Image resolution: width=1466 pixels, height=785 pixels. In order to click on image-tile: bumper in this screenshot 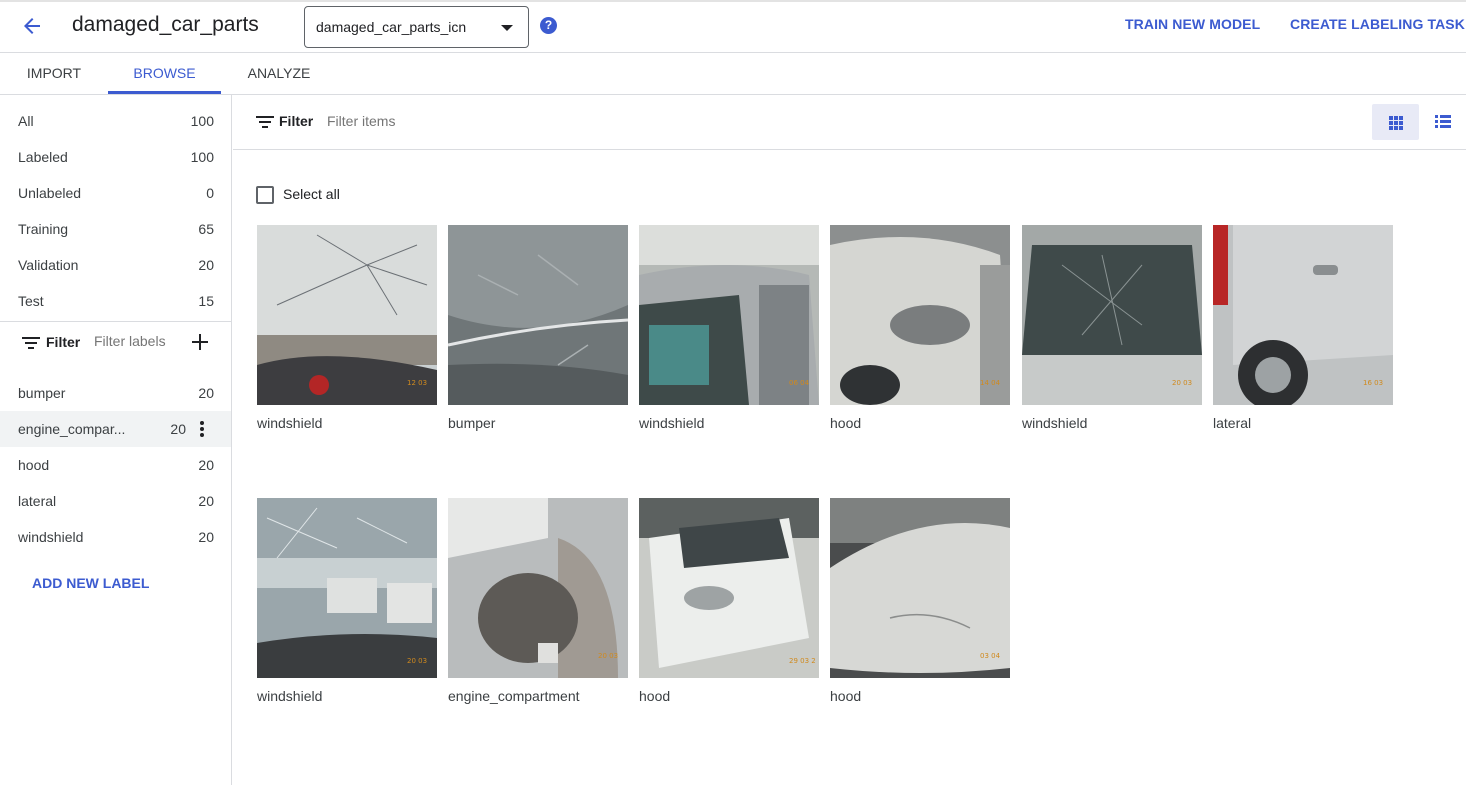, I will do `click(538, 328)`.